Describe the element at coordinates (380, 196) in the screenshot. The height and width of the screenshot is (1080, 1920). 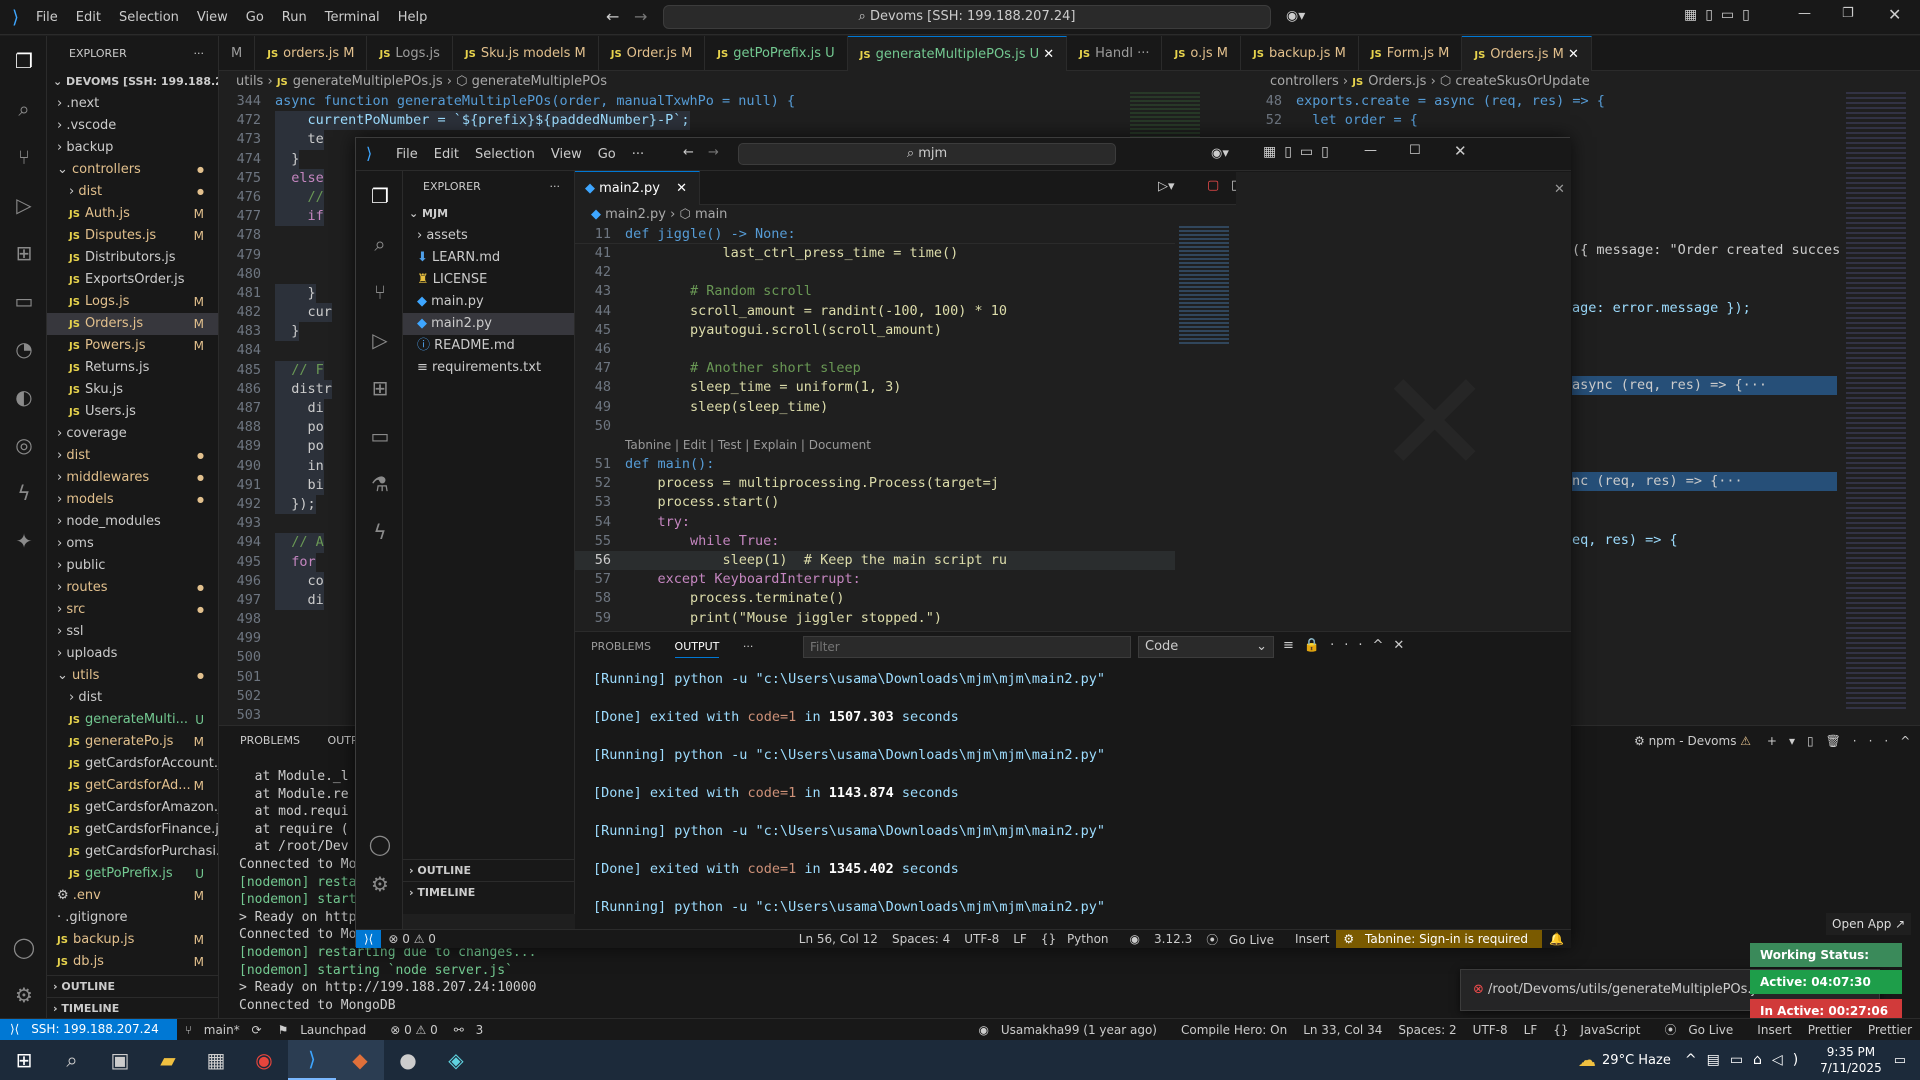
I see `explorer-icon: ❐` at that location.